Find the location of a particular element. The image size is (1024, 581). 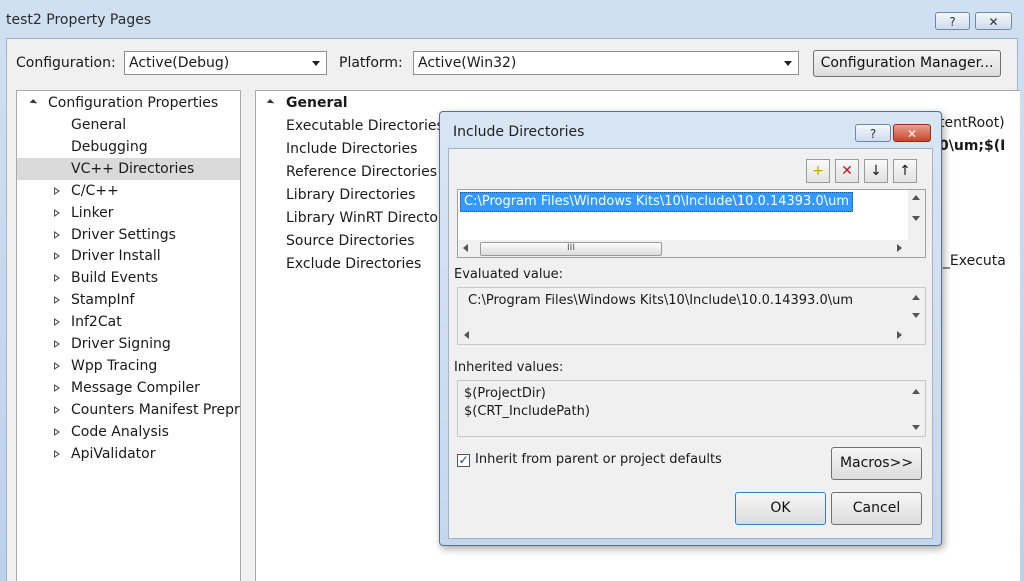

tree-item: Debugging is located at coordinates (128, 147).